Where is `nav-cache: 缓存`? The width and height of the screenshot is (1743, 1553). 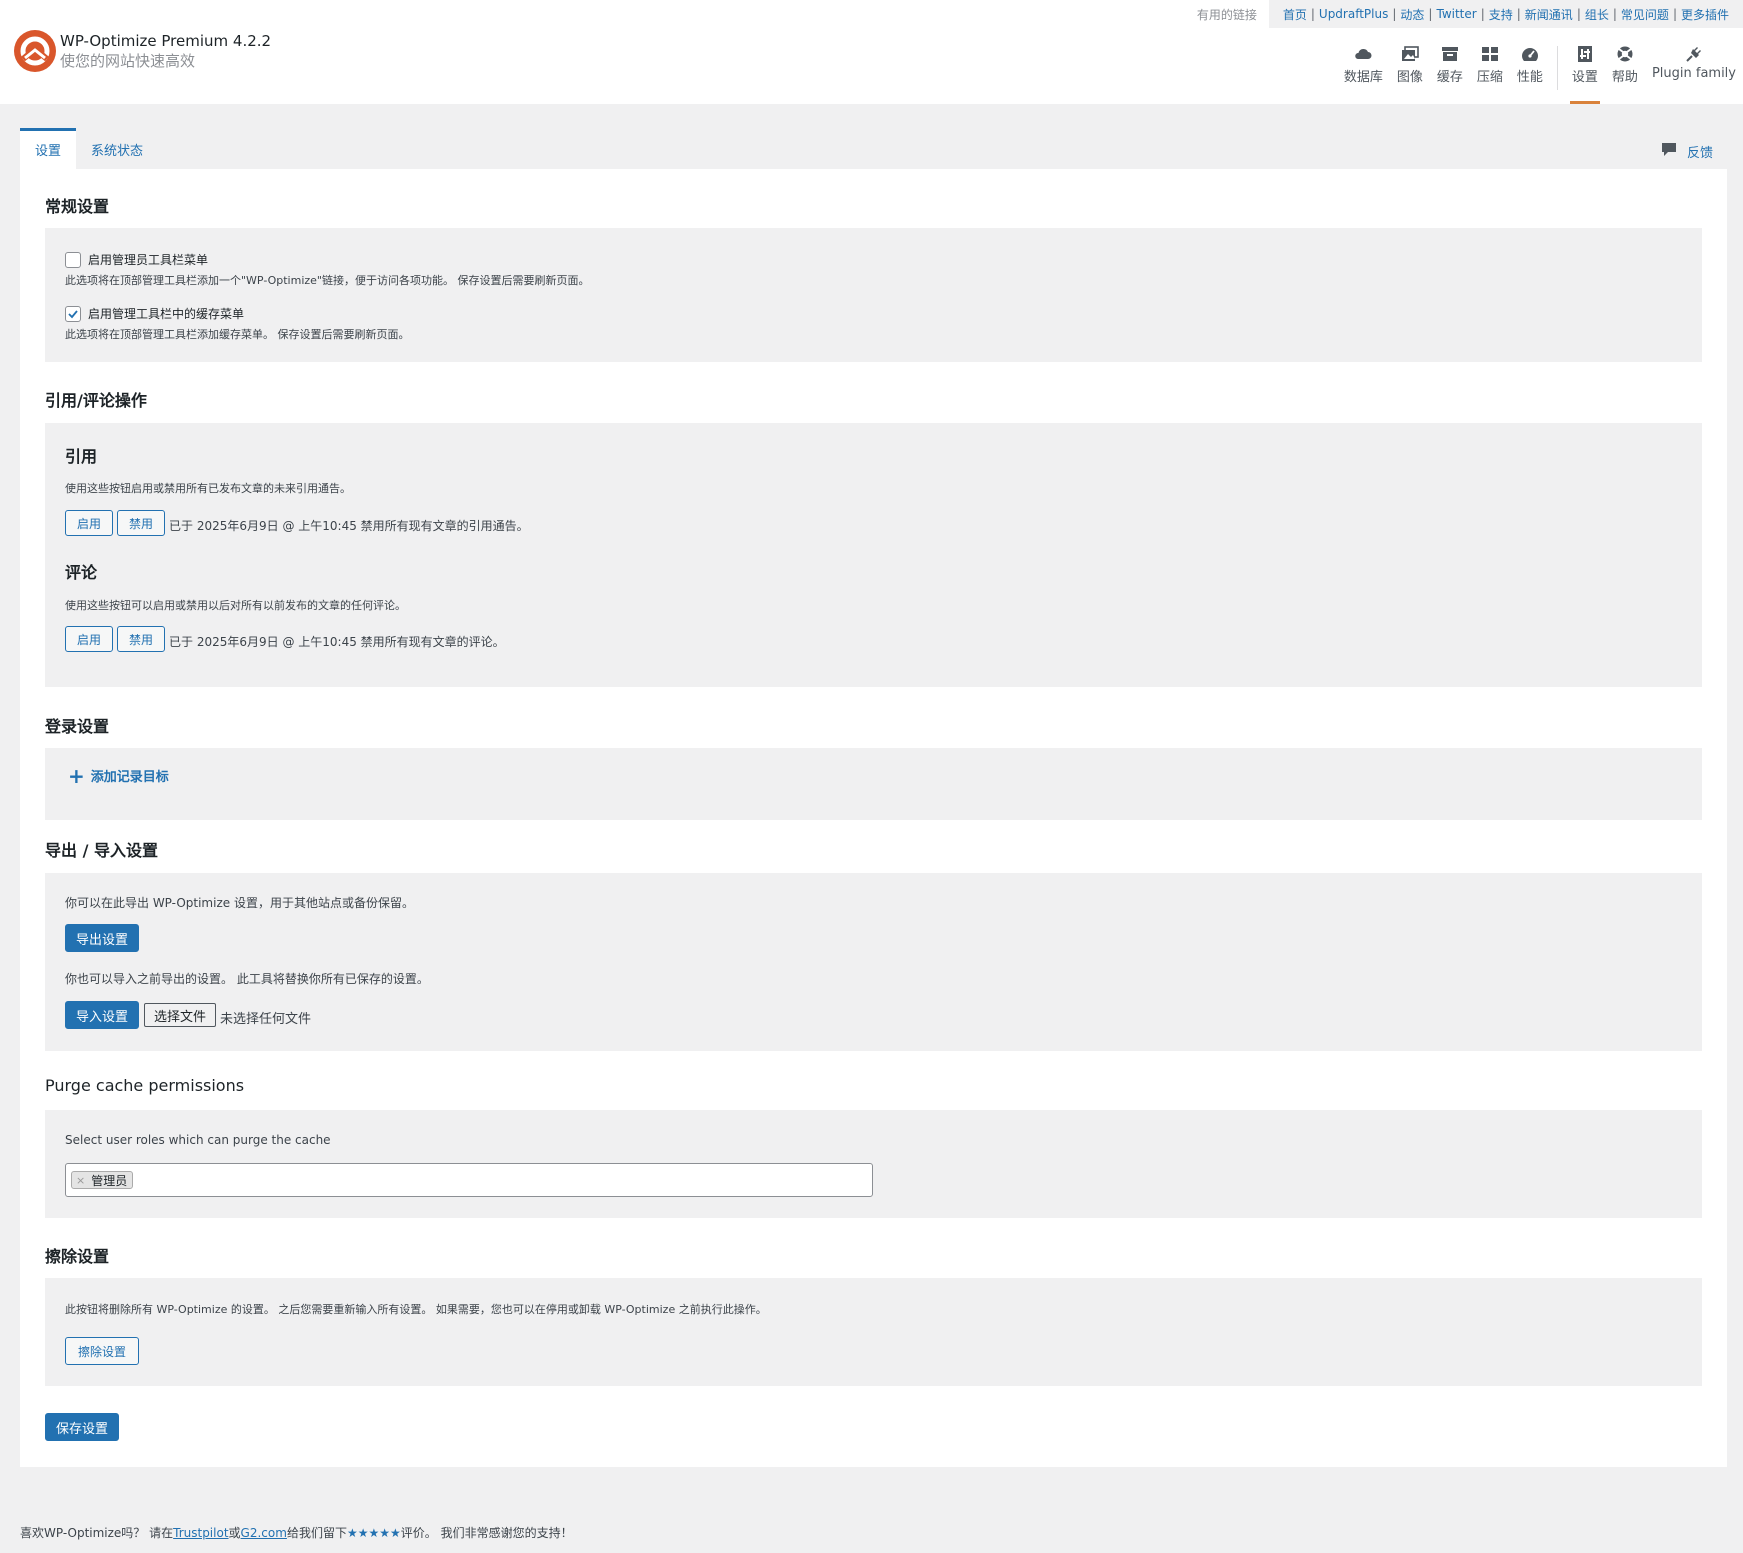 nav-cache: 缓存 is located at coordinates (1450, 75).